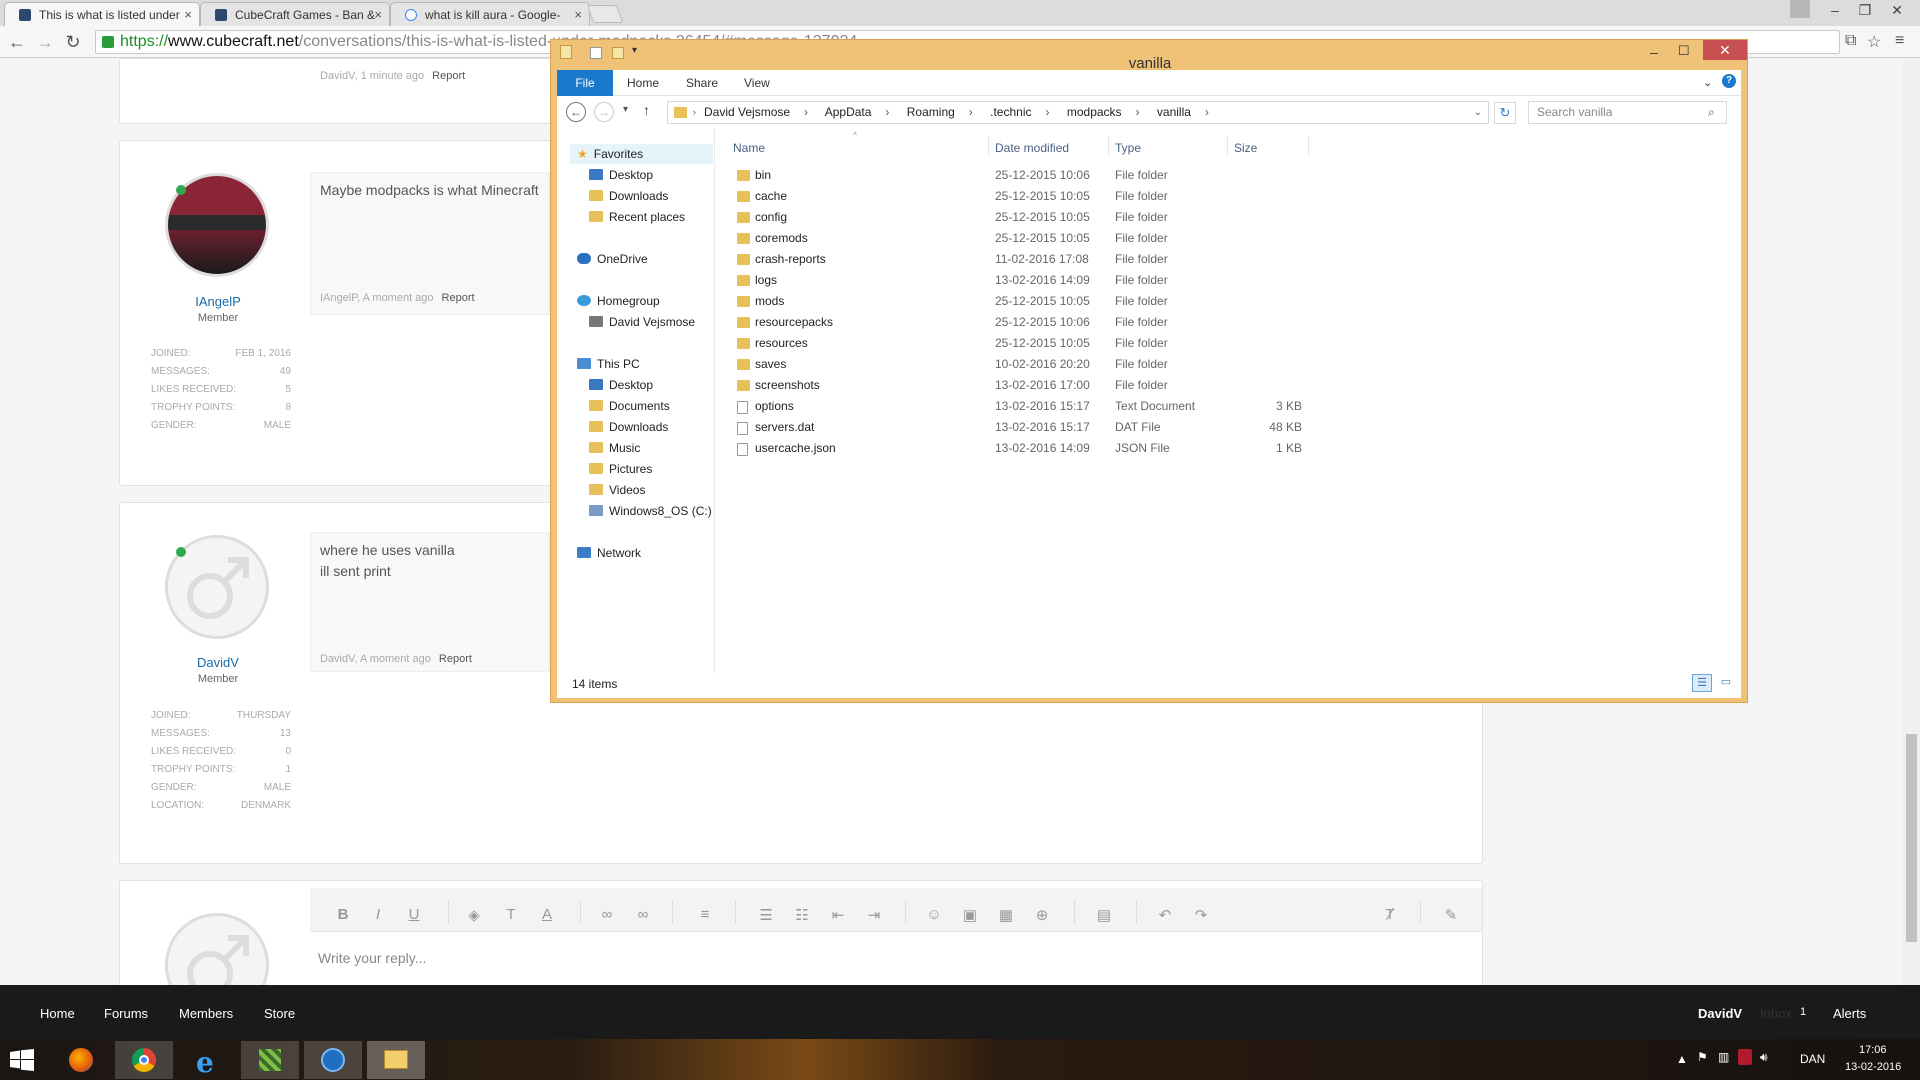 Image resolution: width=1920 pixels, height=1080 pixels. What do you see at coordinates (126, 1013) in the screenshot?
I see `footer-nav-forums: Forums` at bounding box center [126, 1013].